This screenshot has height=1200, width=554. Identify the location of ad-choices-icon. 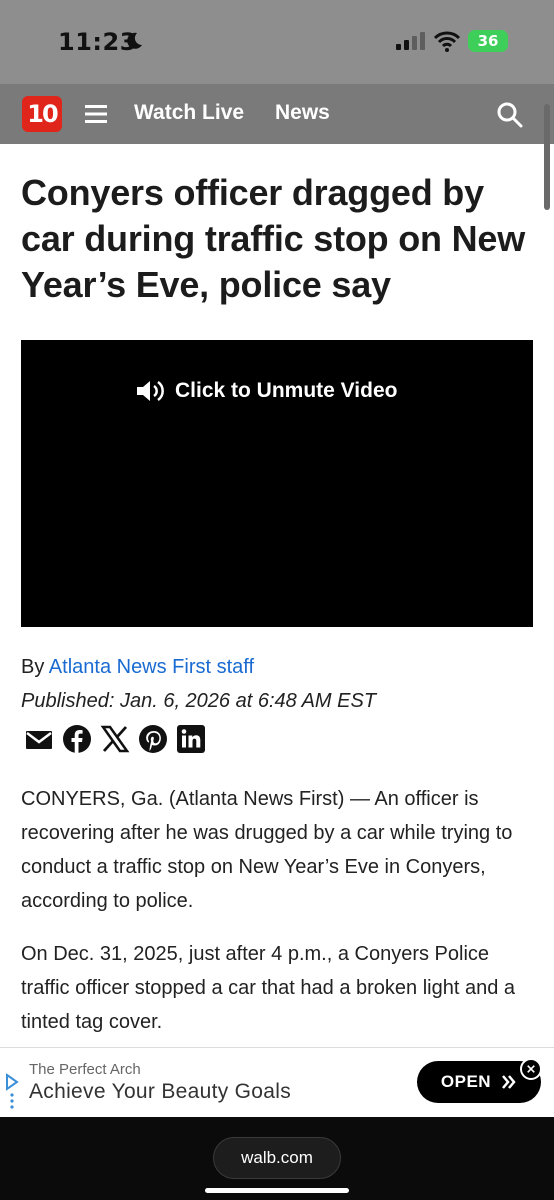
(12, 1092).